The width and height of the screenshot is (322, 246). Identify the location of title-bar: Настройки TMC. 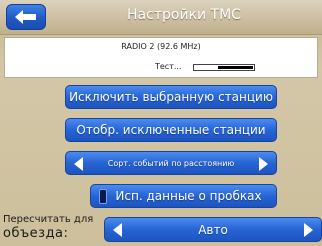
(161, 17).